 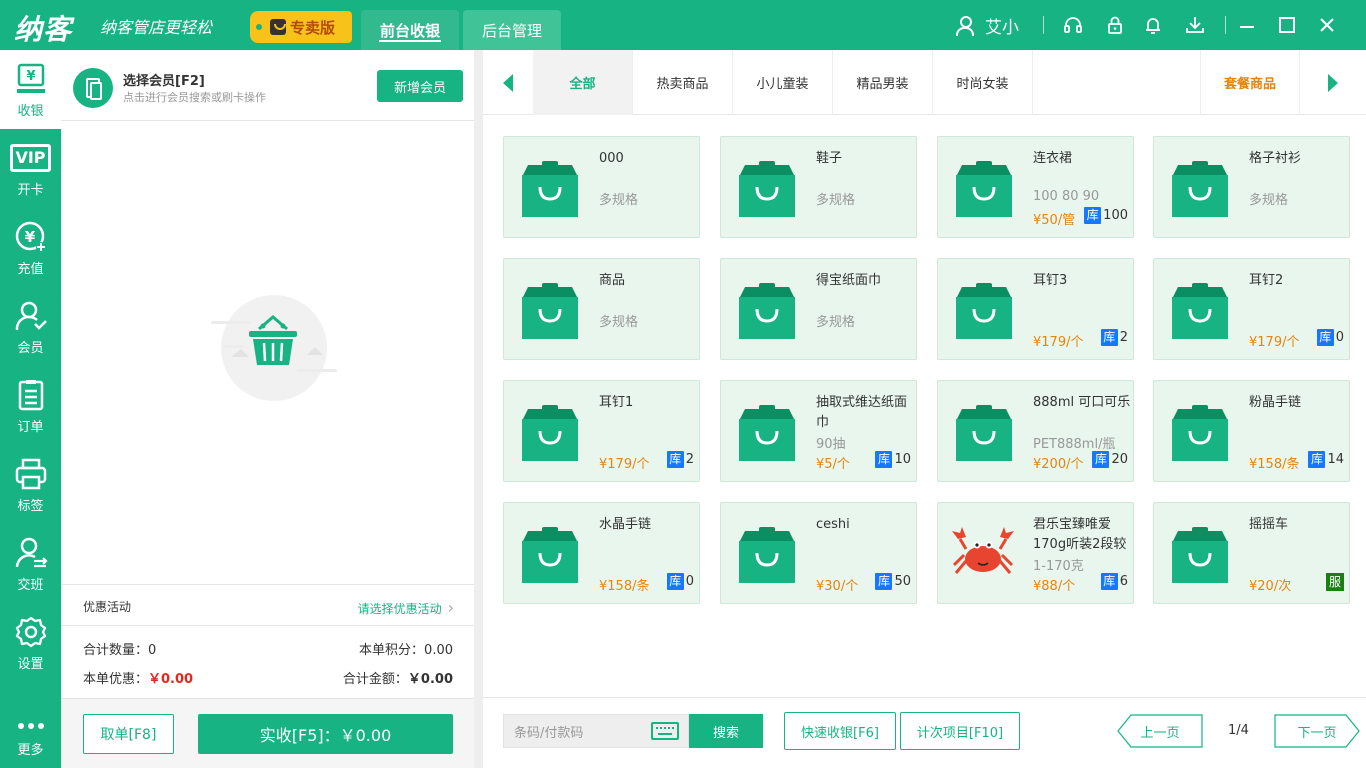 I want to click on nav-cashier: ¥ 收银, so click(x=30, y=89).